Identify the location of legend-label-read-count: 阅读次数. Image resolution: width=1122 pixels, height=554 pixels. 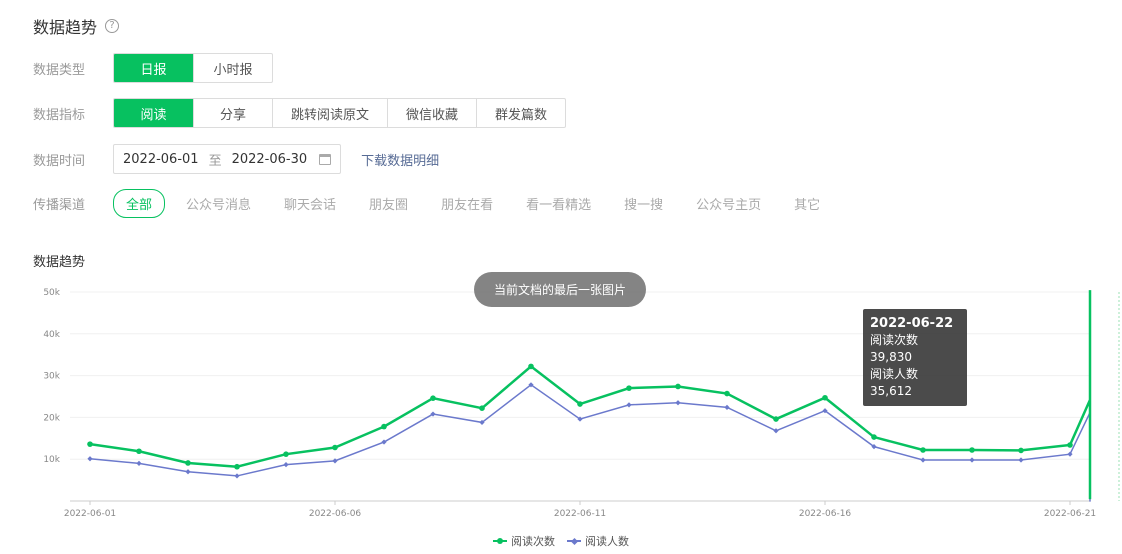
(533, 541).